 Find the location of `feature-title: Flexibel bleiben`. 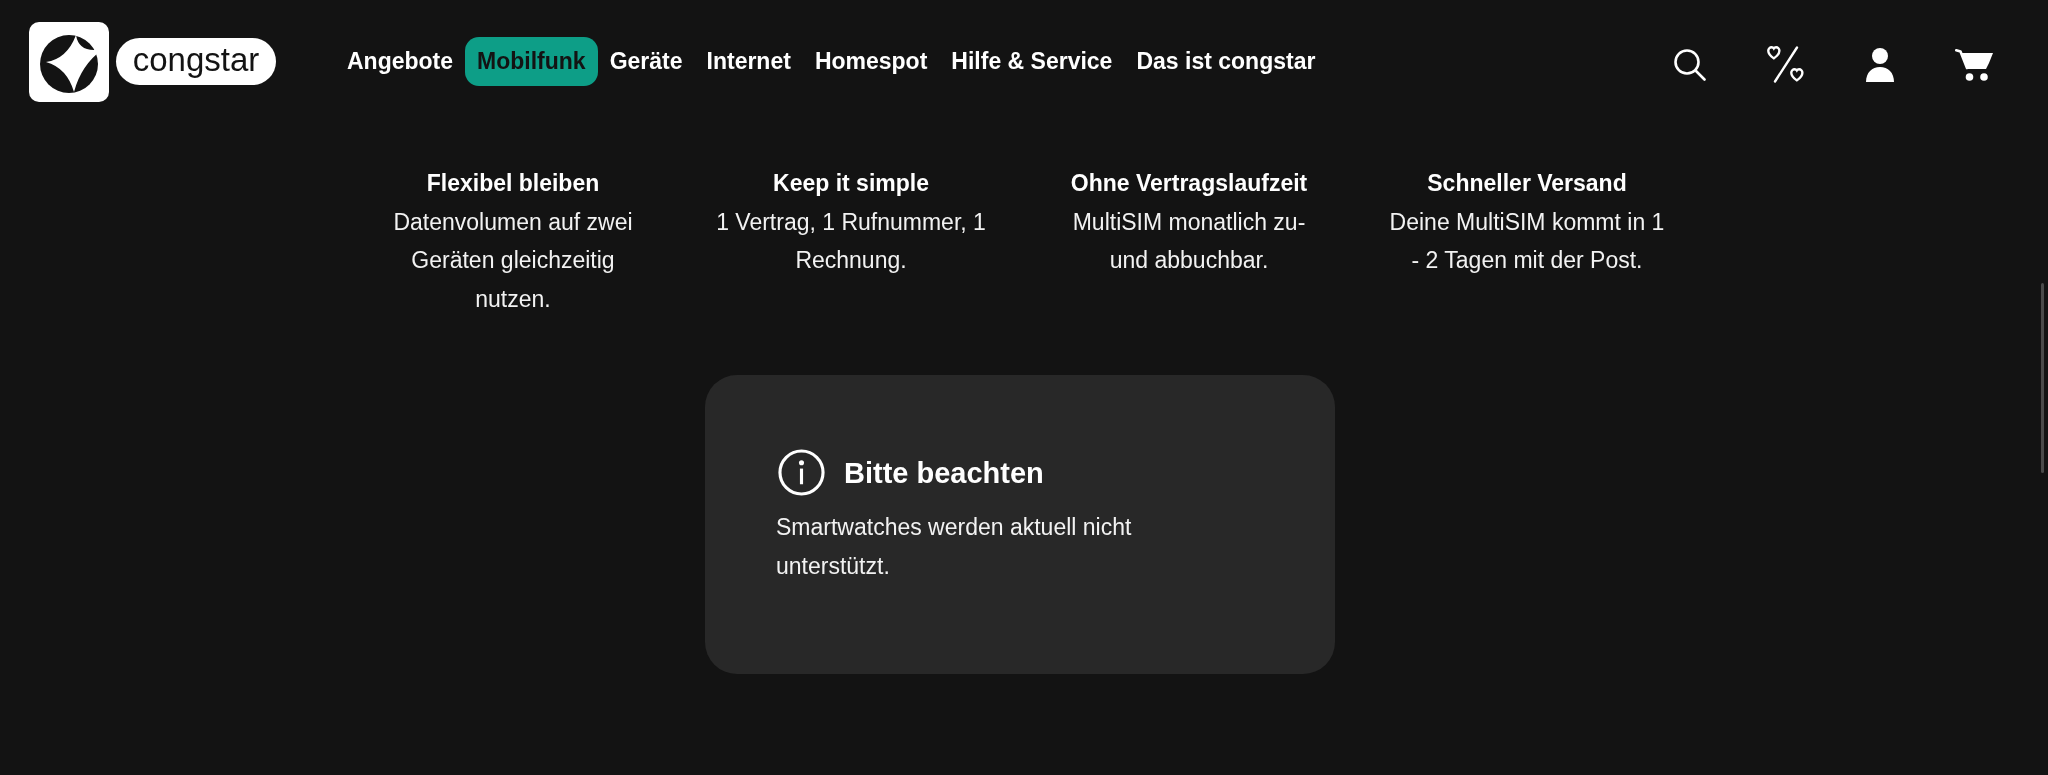

feature-title: Flexibel bleiben is located at coordinates (513, 183).